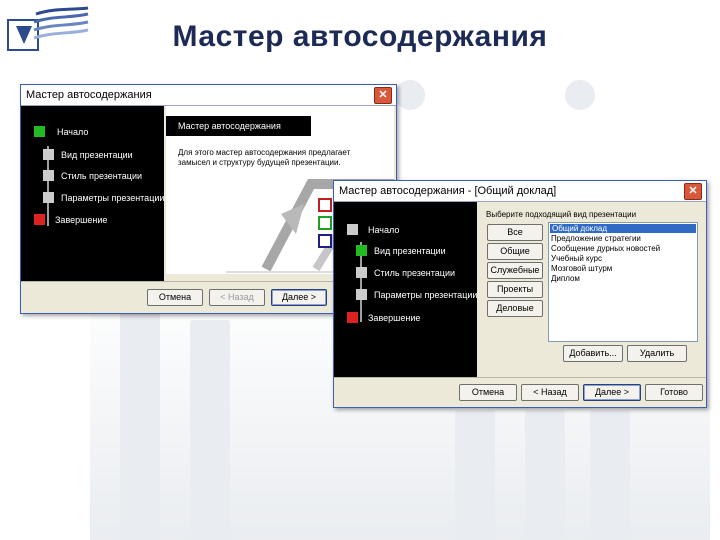 The height and width of the screenshot is (540, 720). I want to click on separator, so click(520, 377).